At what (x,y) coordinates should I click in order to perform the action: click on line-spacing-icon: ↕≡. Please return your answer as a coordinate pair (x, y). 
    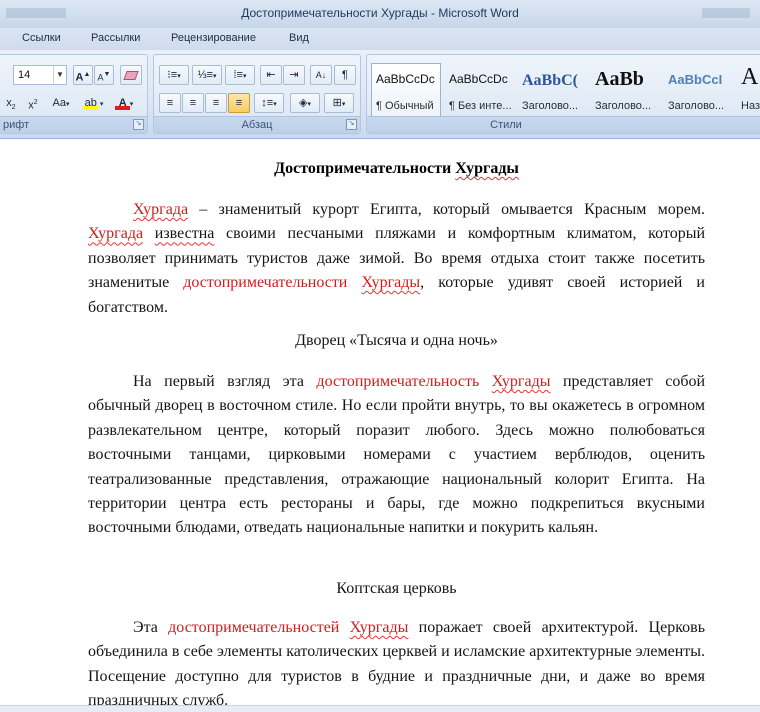
    Looking at the image, I should click on (267, 103).